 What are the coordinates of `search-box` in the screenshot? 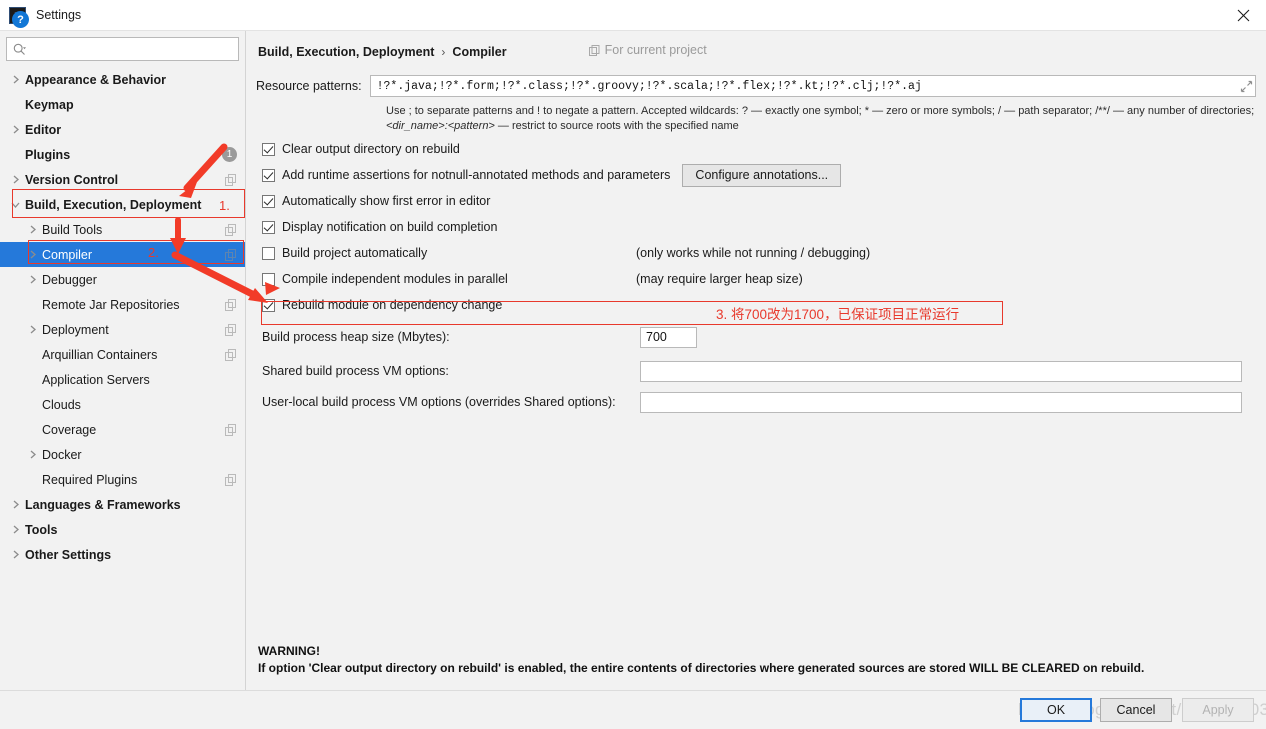 It's located at (122, 49).